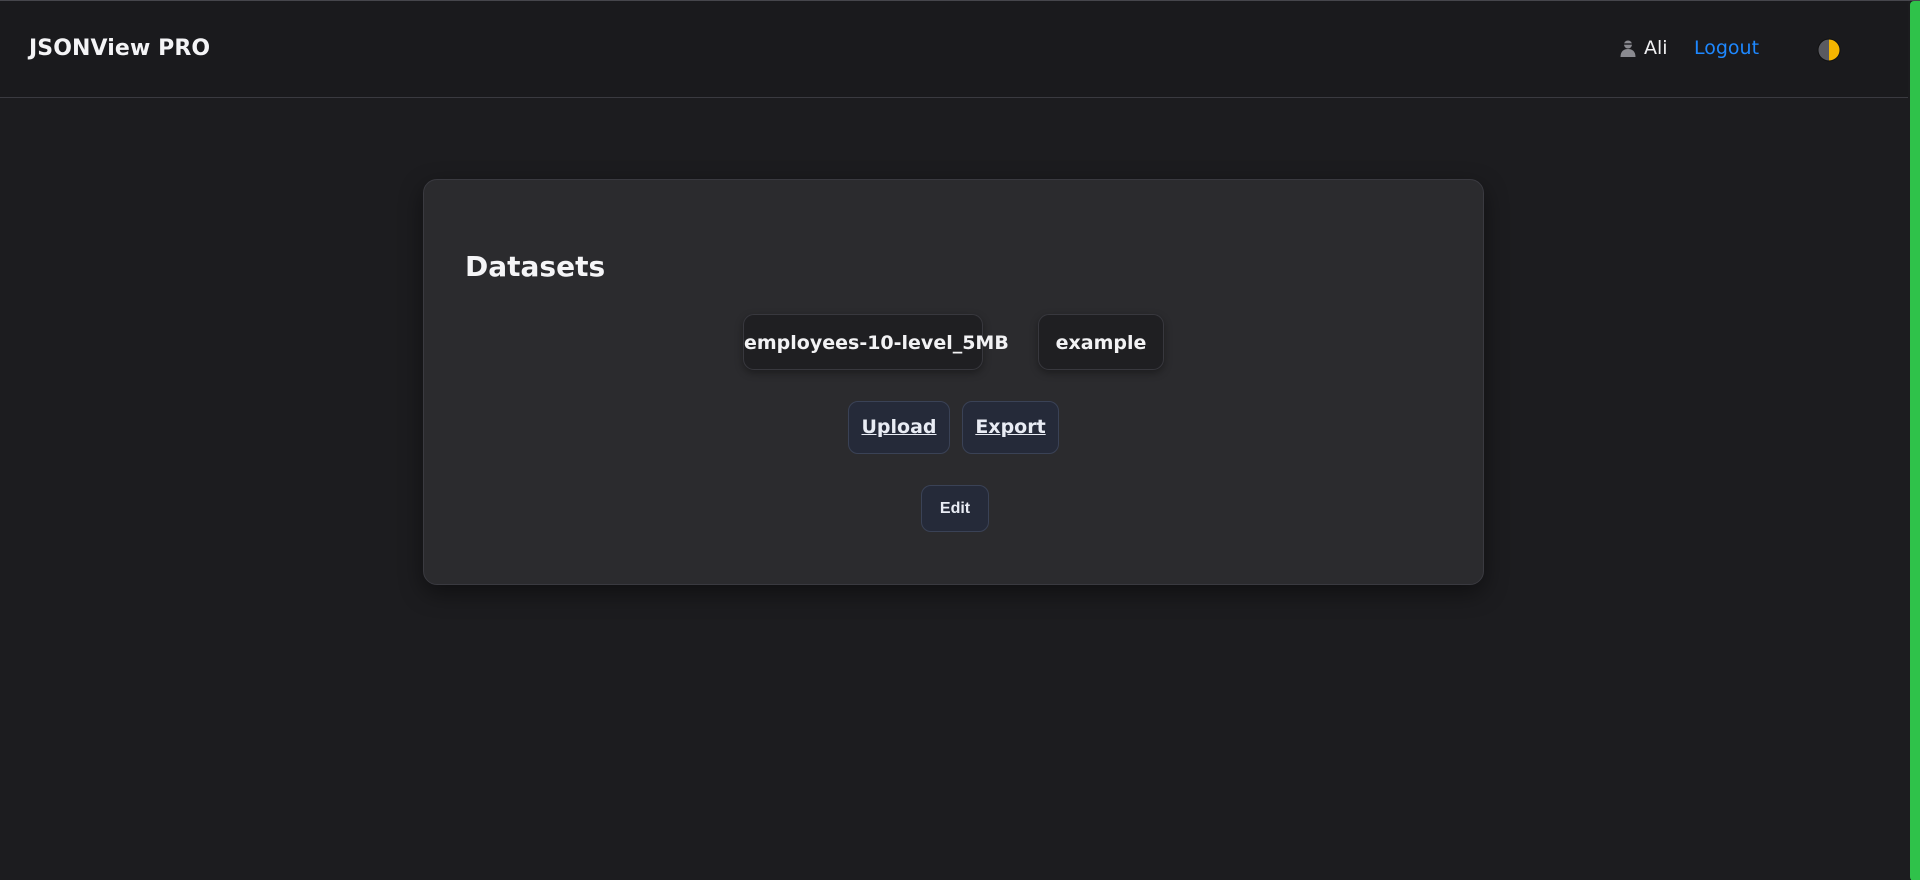 Image resolution: width=1920 pixels, height=880 pixels. What do you see at coordinates (1101, 342) in the screenshot?
I see `dataset-chip-example: example` at bounding box center [1101, 342].